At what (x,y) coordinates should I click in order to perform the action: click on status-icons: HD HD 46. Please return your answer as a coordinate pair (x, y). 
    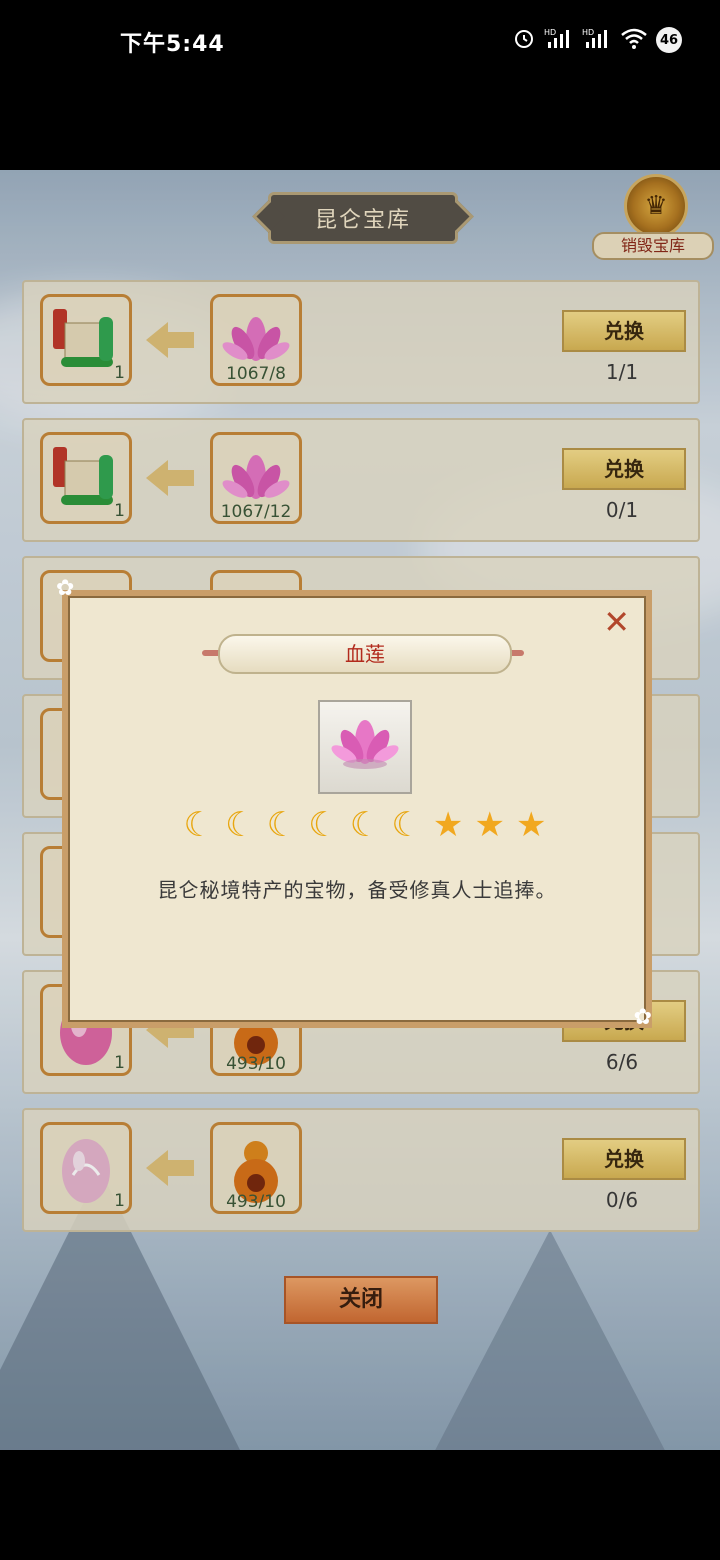
    Looking at the image, I should click on (597, 40).